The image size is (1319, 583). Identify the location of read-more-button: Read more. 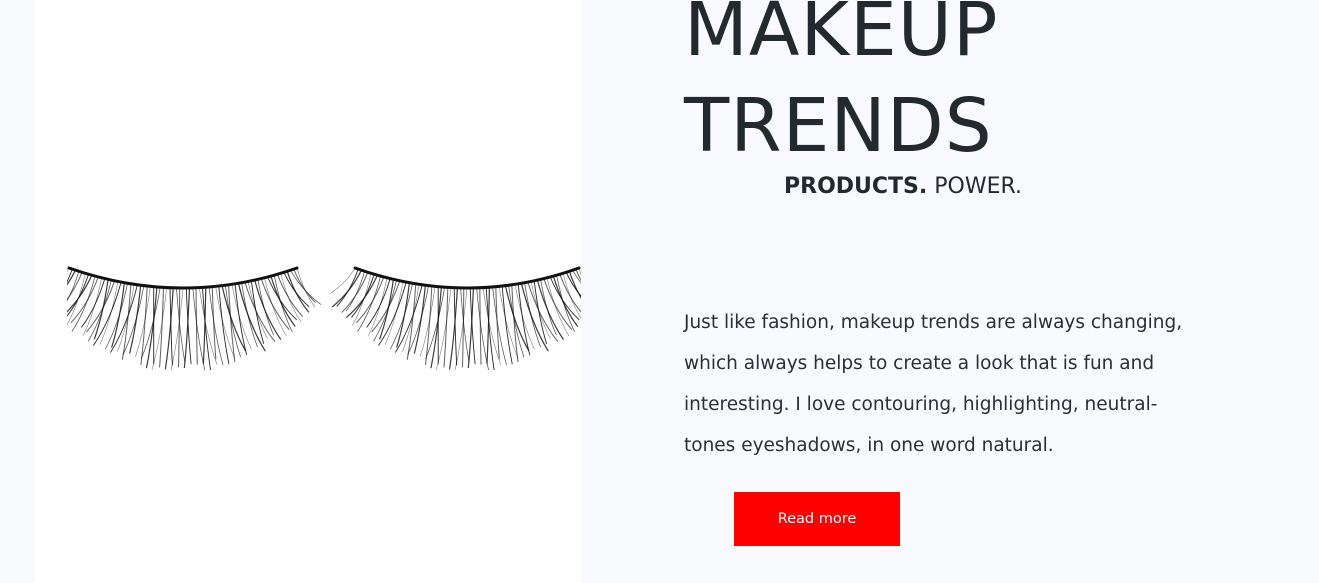
(817, 519).